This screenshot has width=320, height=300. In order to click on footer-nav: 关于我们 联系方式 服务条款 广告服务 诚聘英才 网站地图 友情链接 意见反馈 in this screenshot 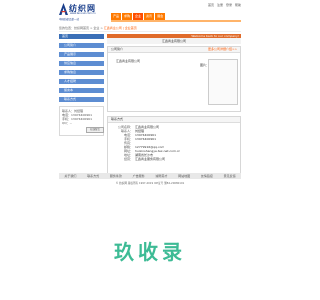, I will do `click(150, 176)`.